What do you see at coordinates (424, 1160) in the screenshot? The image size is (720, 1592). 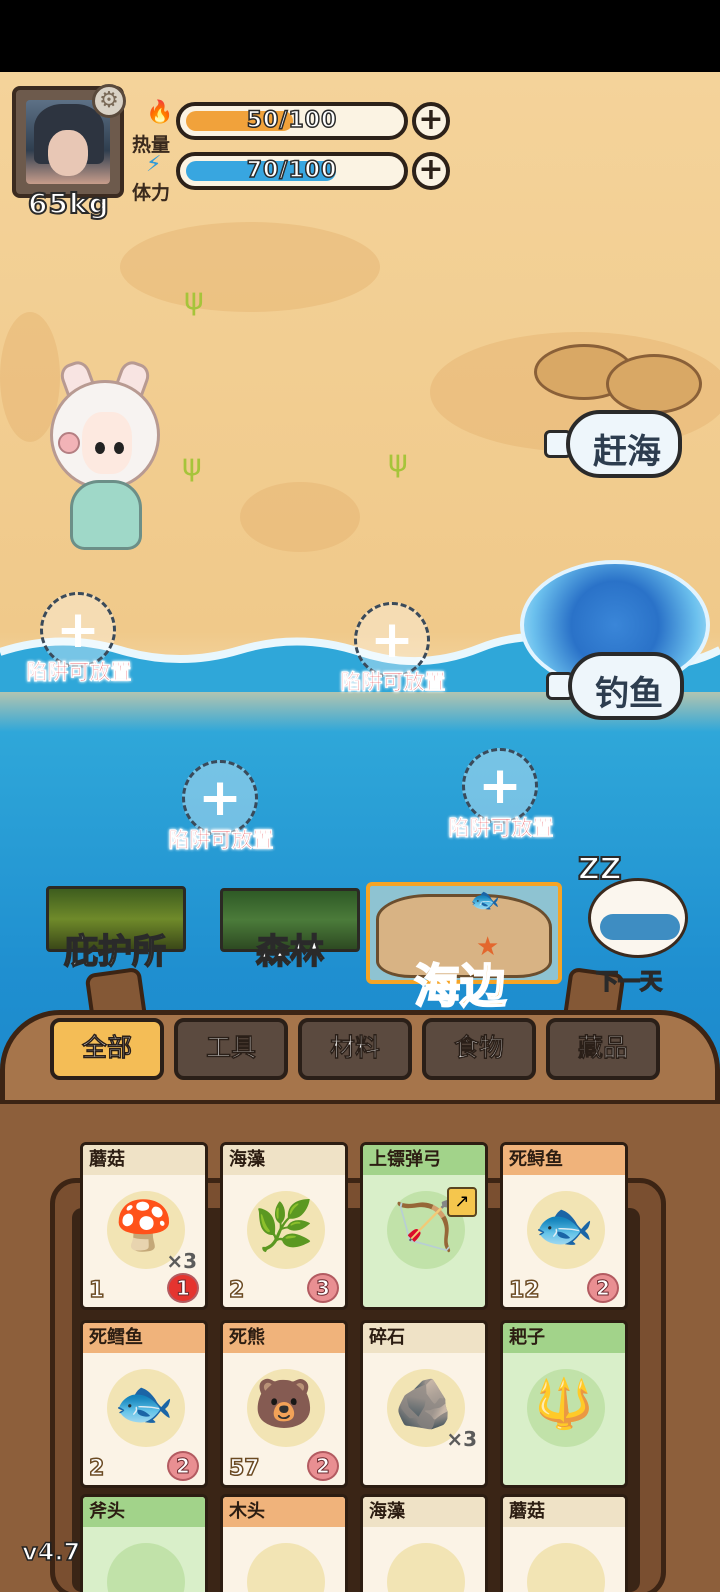 I see `item-name: 上镖弹弓` at bounding box center [424, 1160].